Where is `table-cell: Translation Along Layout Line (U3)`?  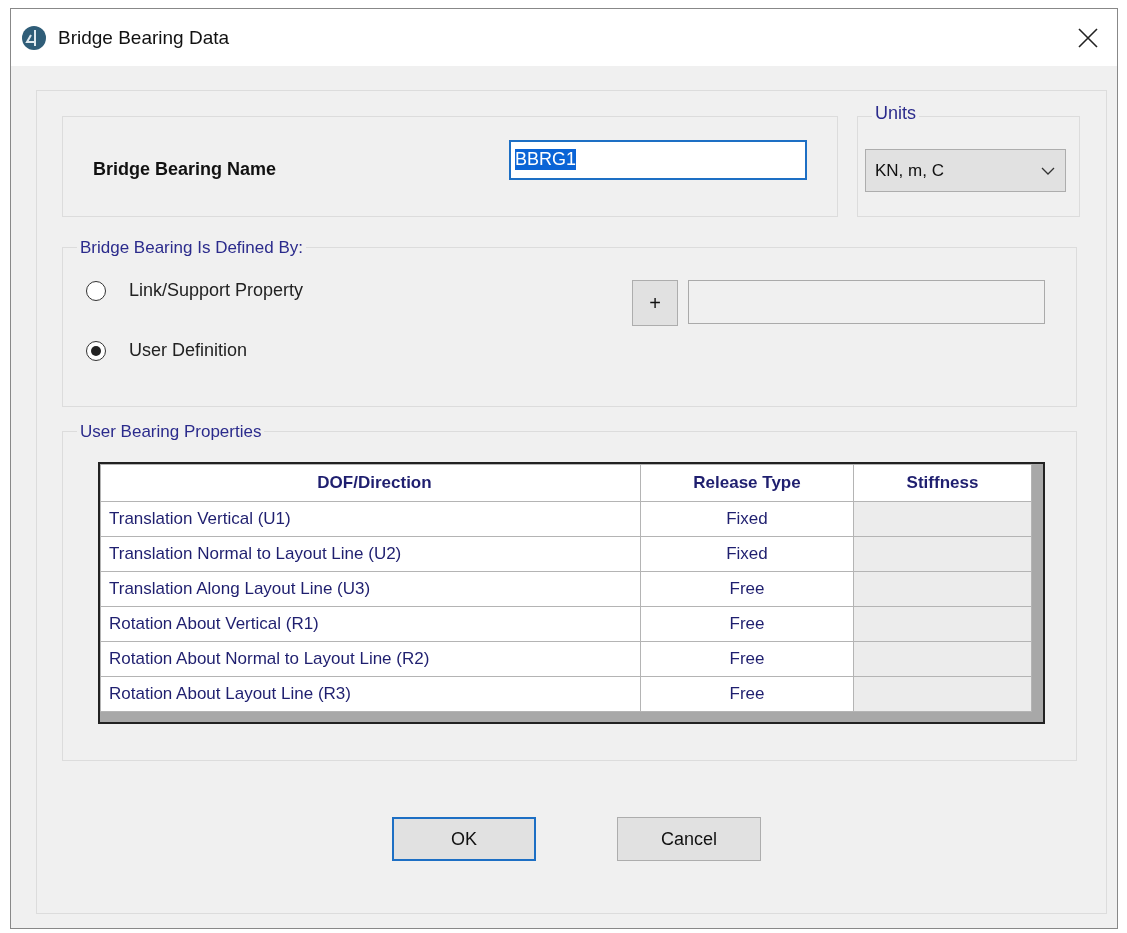
table-cell: Translation Along Layout Line (U3) is located at coordinates (370, 589).